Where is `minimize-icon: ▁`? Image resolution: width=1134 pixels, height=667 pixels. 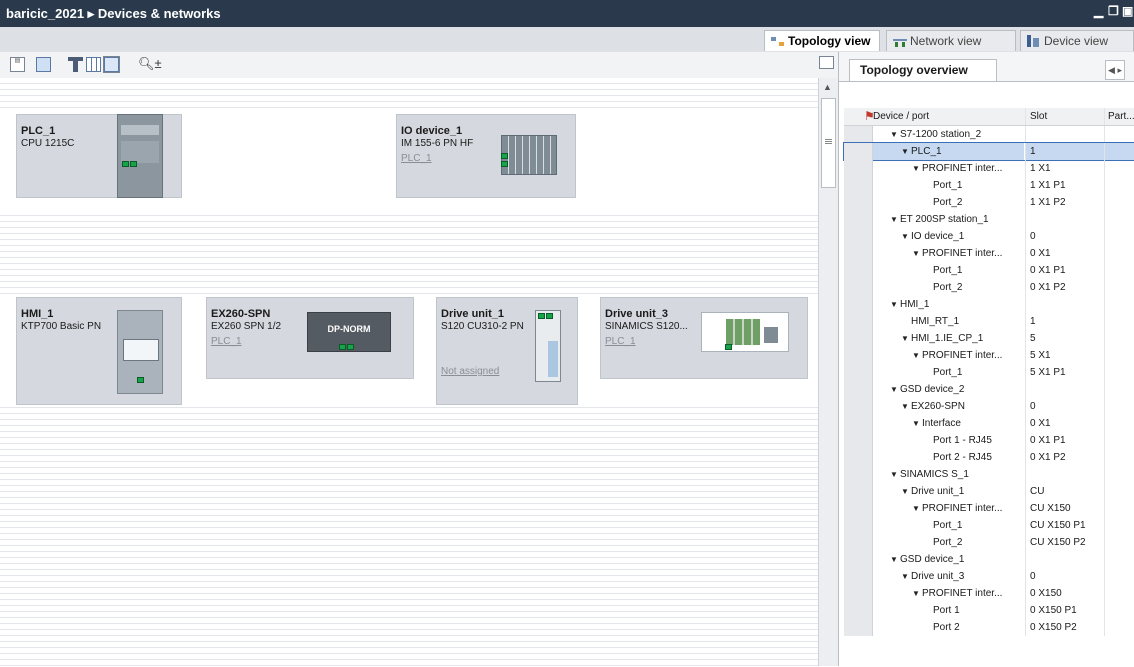 minimize-icon: ▁ is located at coordinates (1098, 11).